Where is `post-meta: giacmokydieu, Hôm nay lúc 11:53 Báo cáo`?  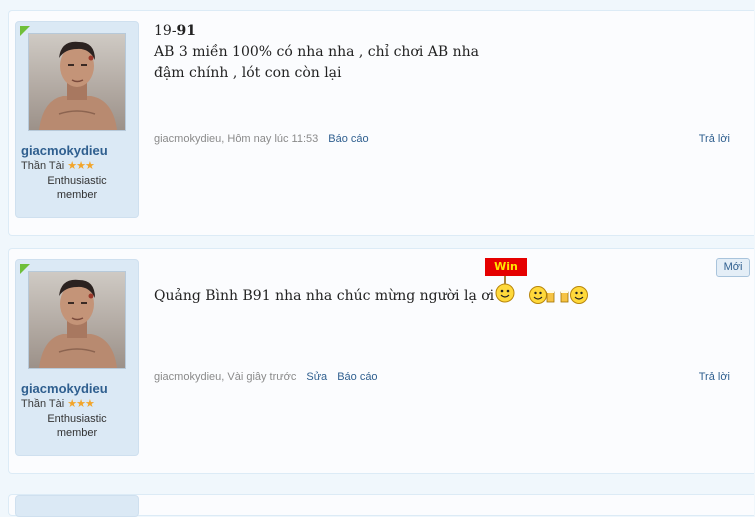
post-meta: giacmokydieu, Hôm nay lúc 11:53 Báo cáo is located at coordinates (261, 139).